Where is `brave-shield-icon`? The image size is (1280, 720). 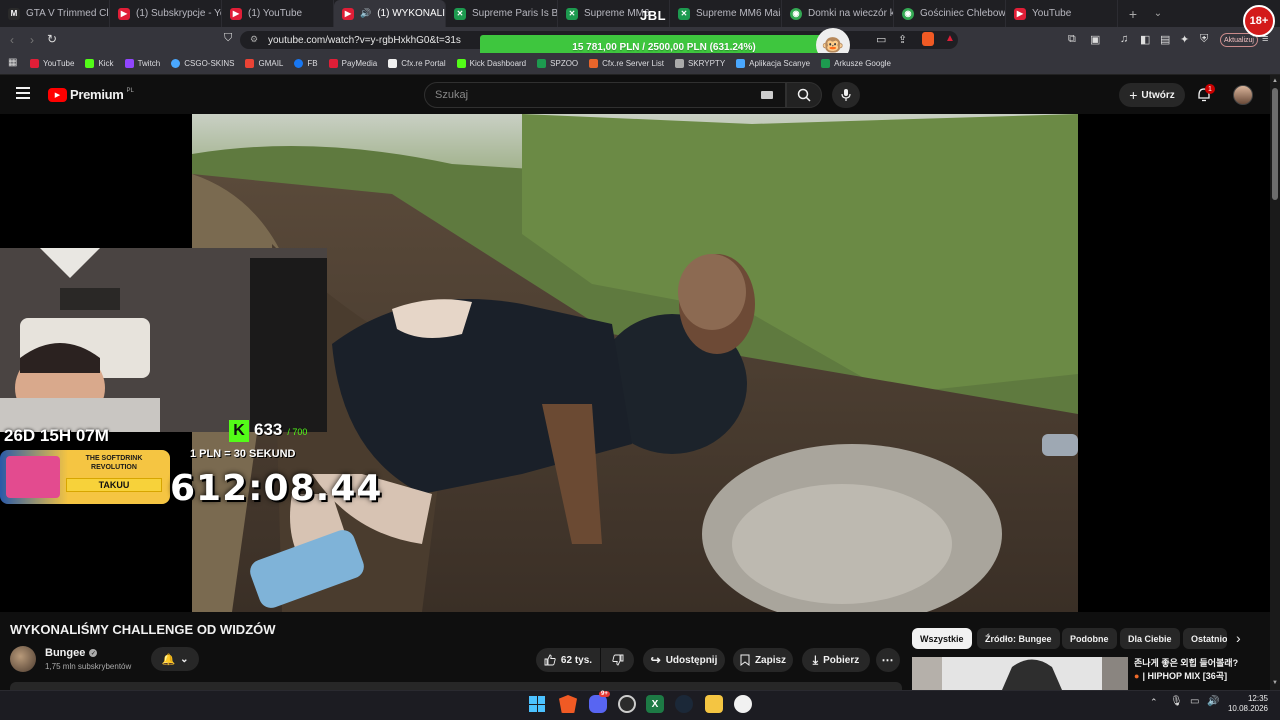
brave-shield-icon is located at coordinates (928, 39).